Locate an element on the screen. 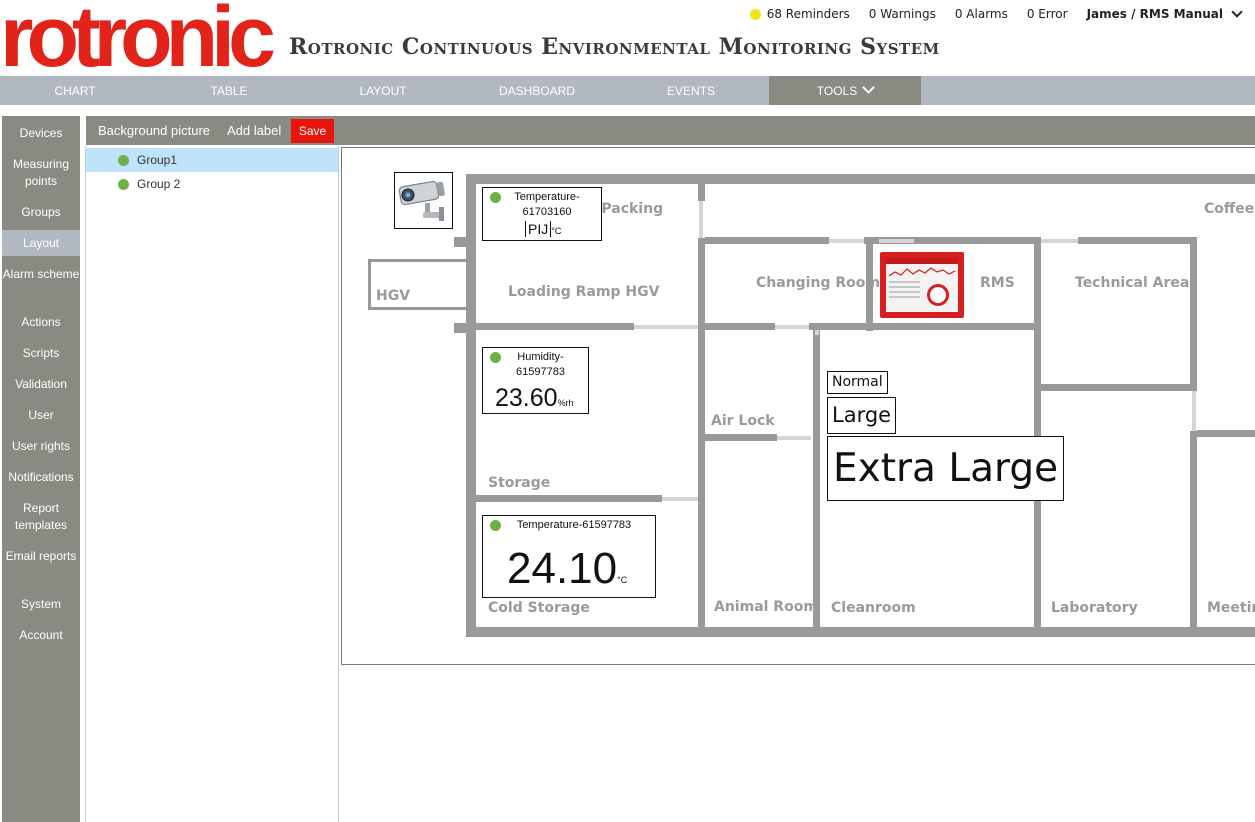 The height and width of the screenshot is (822, 1255). group-label: Group1 is located at coordinates (157, 160).